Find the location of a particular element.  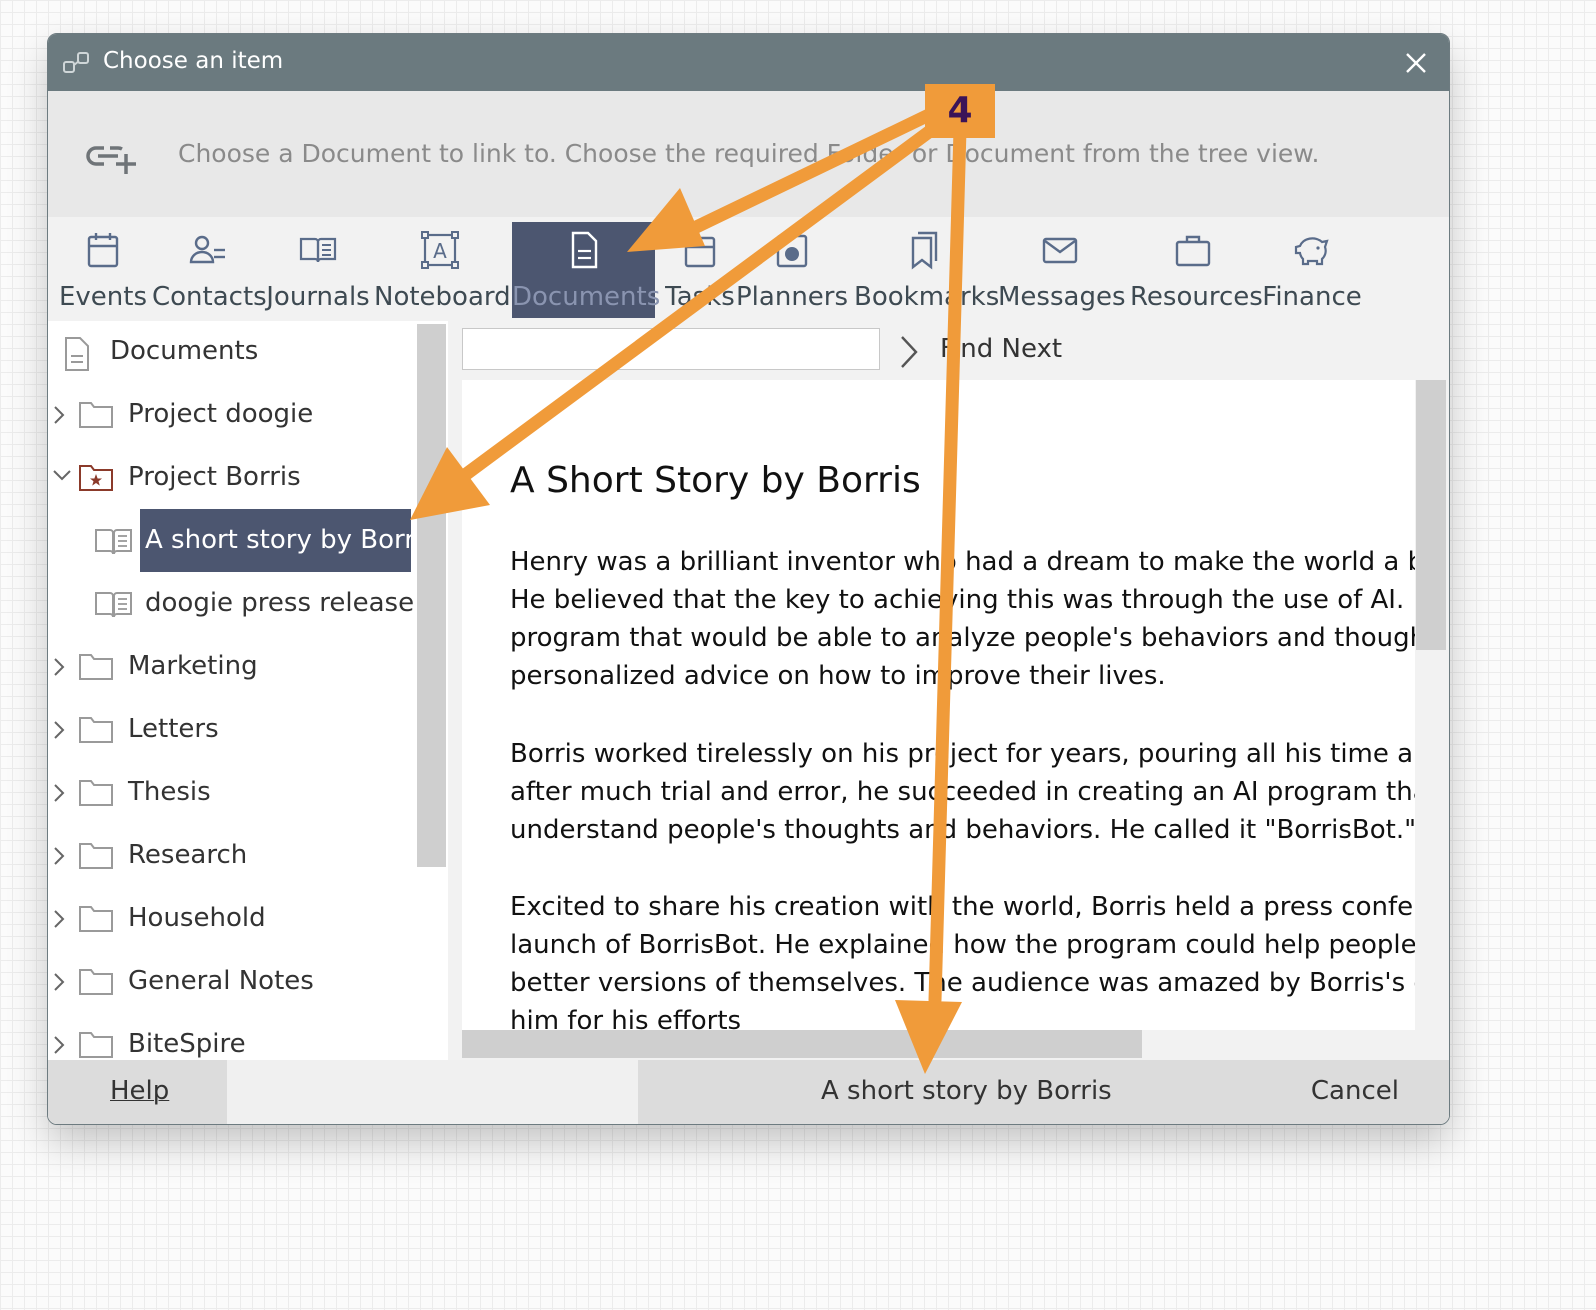

tree-doc-short-story: A short story by Borris is located at coordinates (242, 540).